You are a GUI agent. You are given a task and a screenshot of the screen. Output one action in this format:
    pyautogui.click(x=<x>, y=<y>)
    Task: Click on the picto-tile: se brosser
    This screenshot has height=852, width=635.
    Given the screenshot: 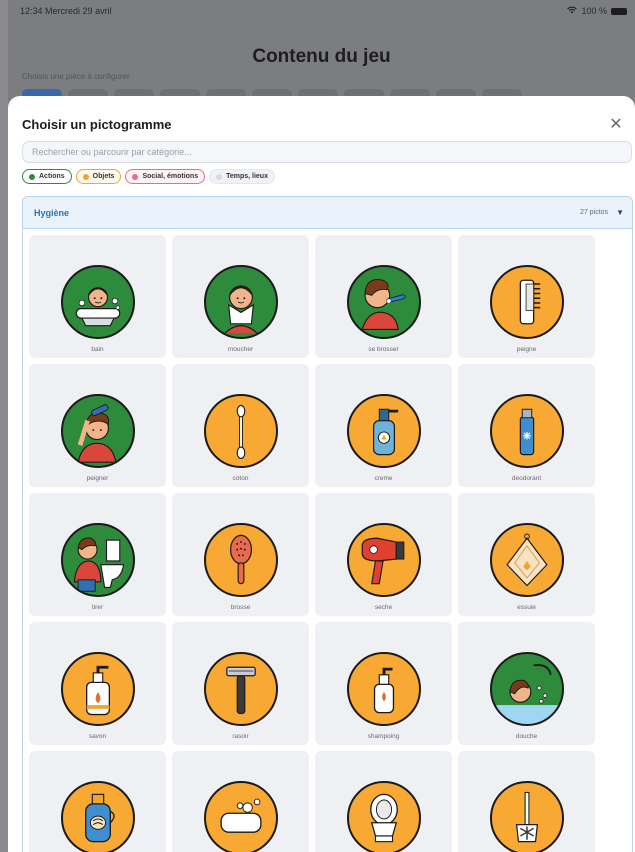 What is the action you would take?
    pyautogui.click(x=383, y=296)
    